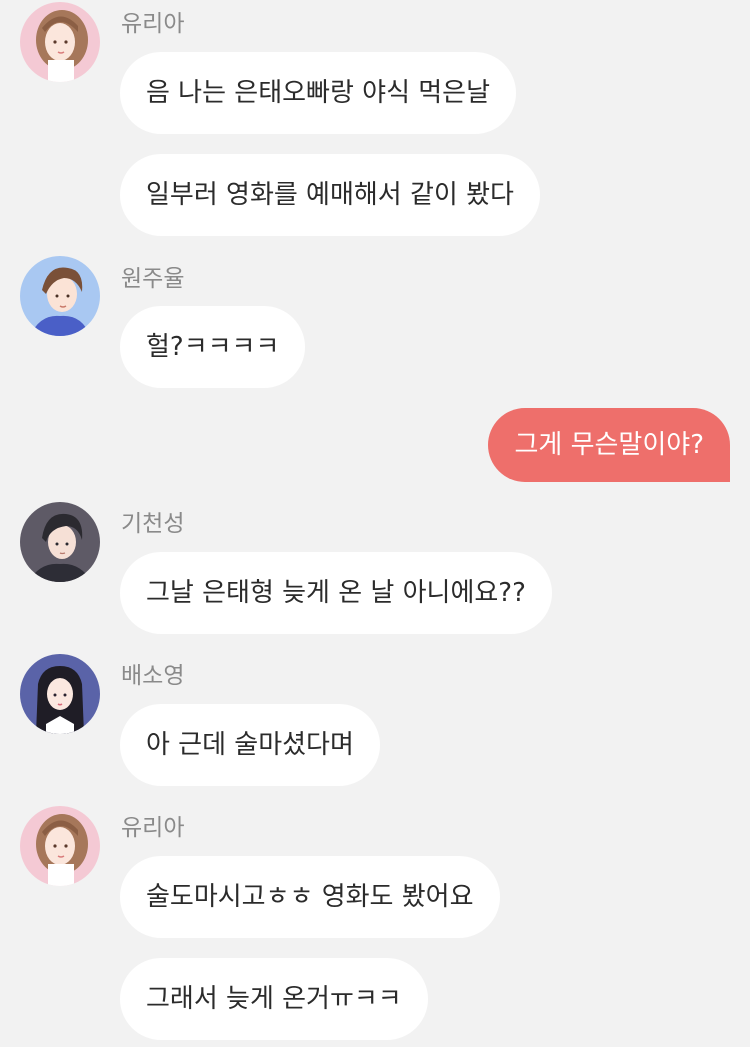 This screenshot has height=1047, width=750. I want to click on message-text: 아 근데 술마셨다며, so click(250, 745).